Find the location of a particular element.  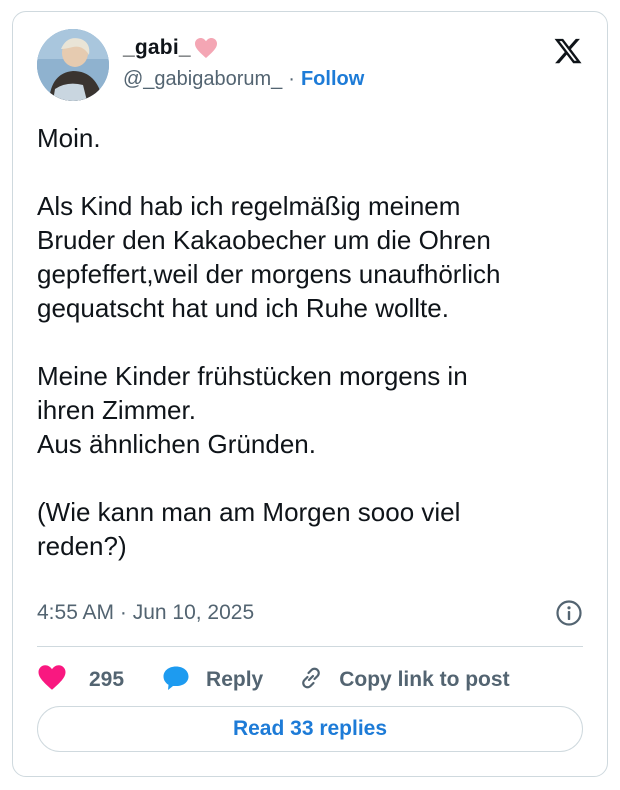

tweet-line: Meine Kinder frühstücken morgens in is located at coordinates (252, 376).